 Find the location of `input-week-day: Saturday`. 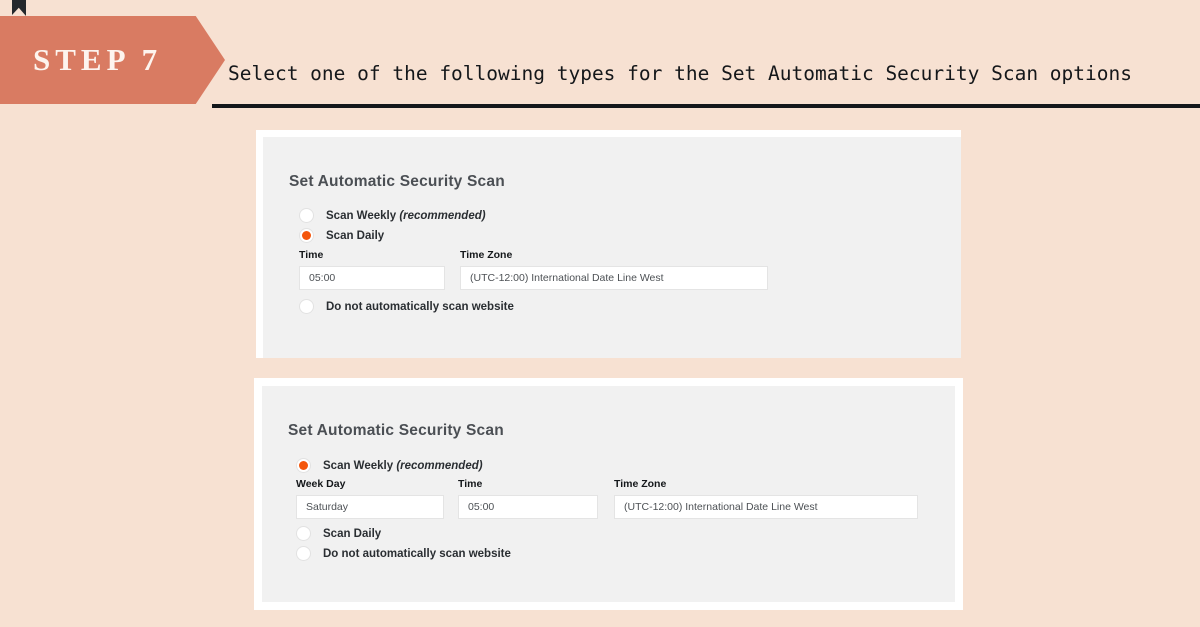

input-week-day: Saturday is located at coordinates (370, 507).